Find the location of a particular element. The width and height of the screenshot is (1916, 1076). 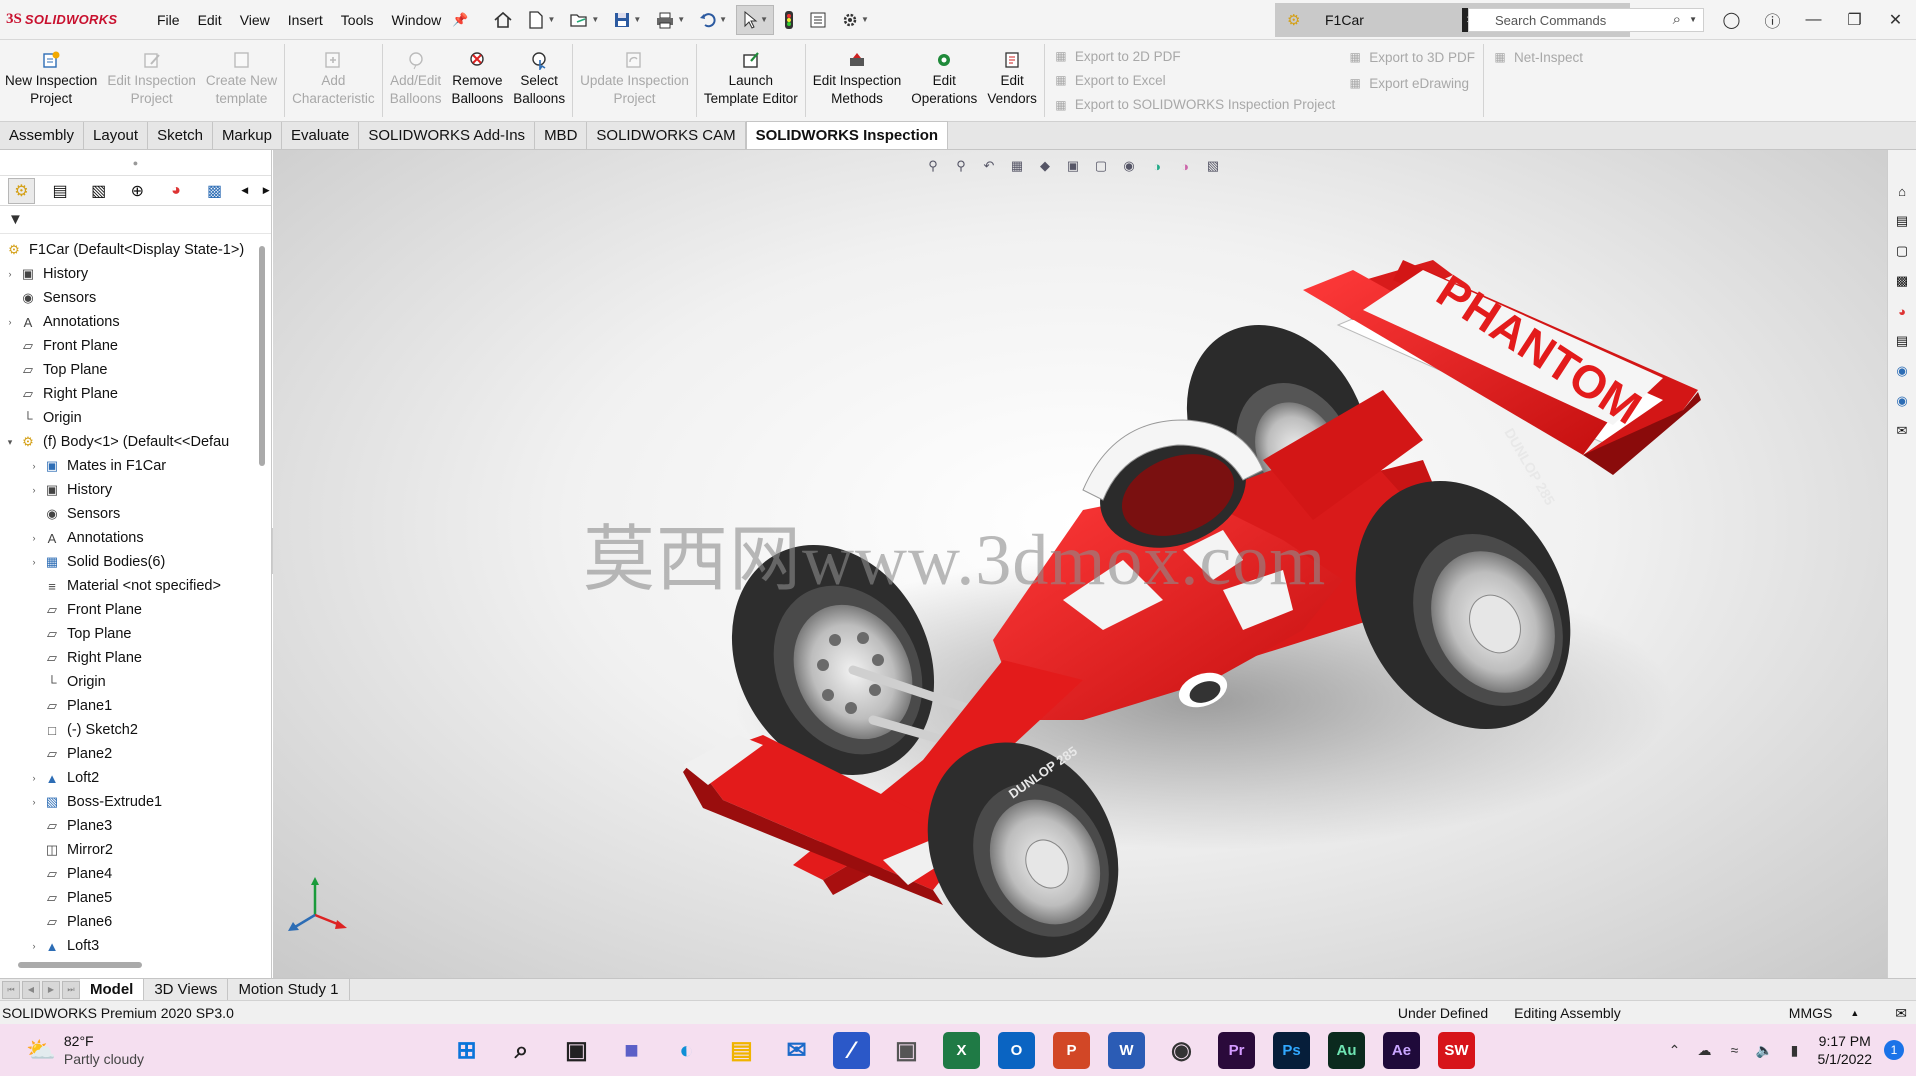

search-commands-input: Search Commands ⌕ ▼ is located at coordinates (1586, 20).